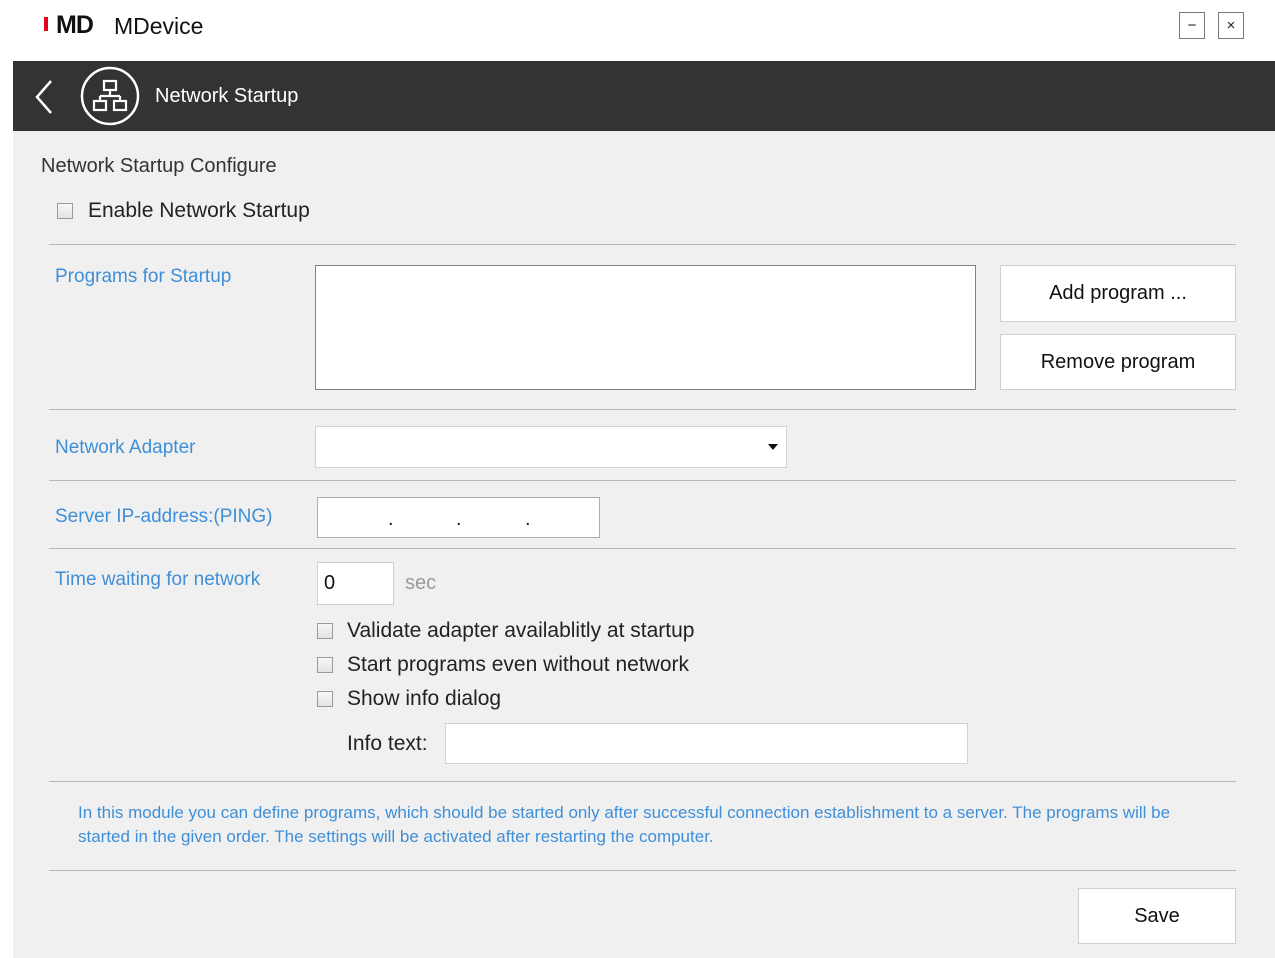 Image resolution: width=1275 pixels, height=958 pixels. What do you see at coordinates (325, 665) in the screenshot?
I see `start-without-network-checkbox` at bounding box center [325, 665].